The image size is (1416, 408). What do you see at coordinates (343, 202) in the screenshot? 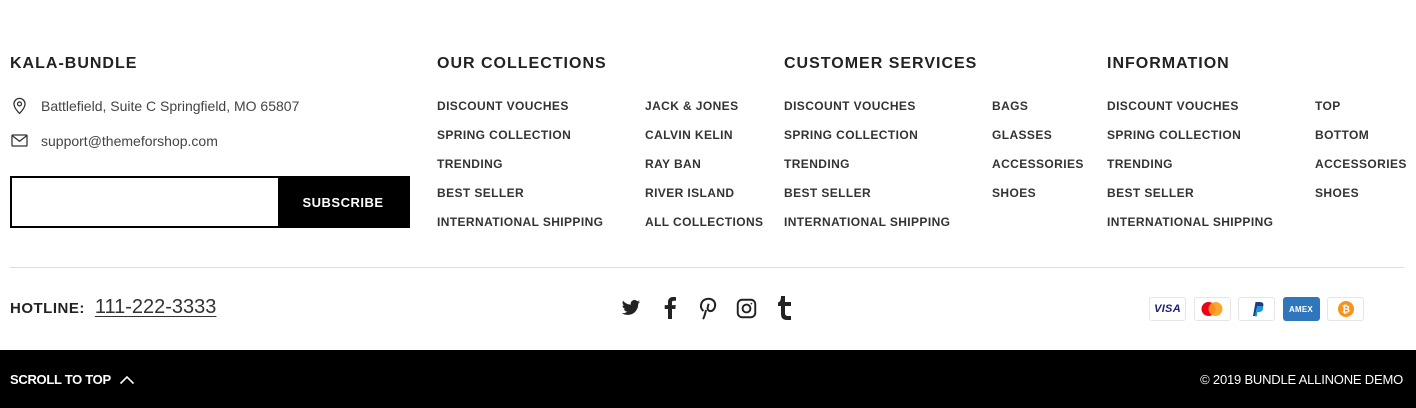
I see `subscribe-button: SUBSCRIBE` at bounding box center [343, 202].